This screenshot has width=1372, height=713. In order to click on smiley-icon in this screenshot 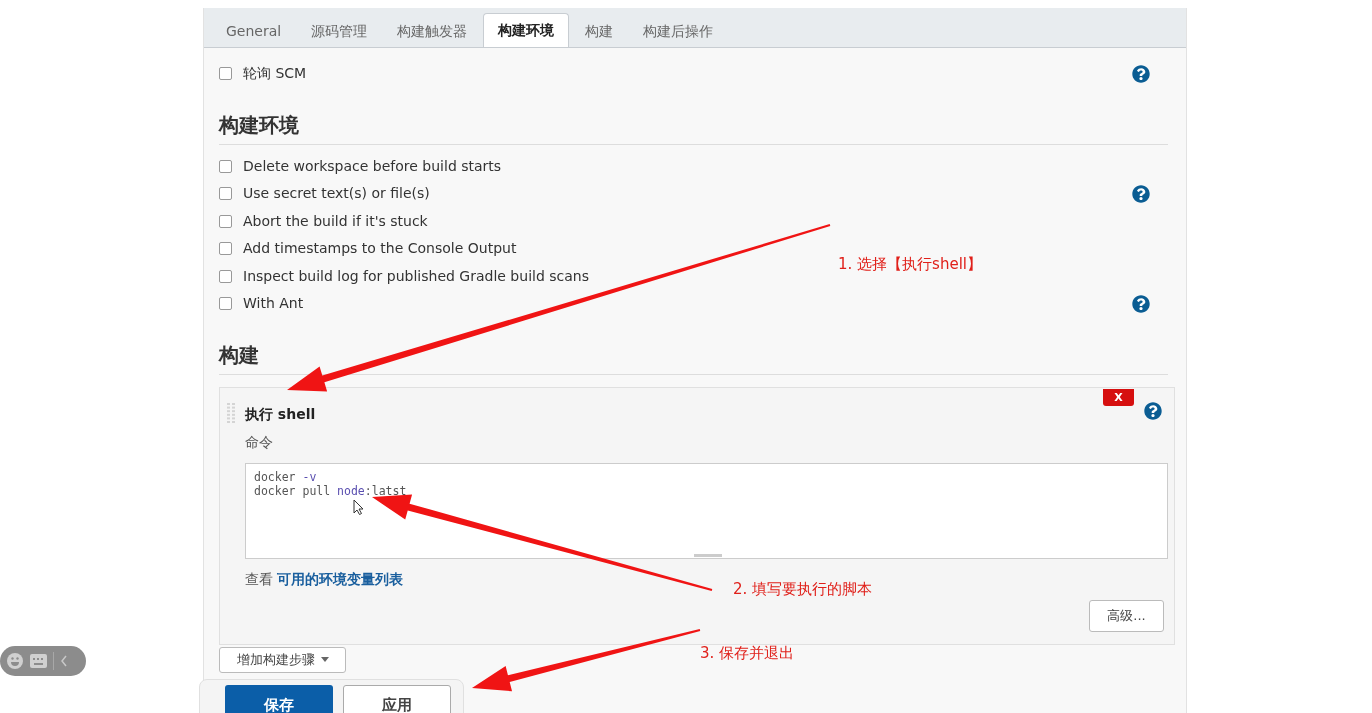, I will do `click(15, 661)`.